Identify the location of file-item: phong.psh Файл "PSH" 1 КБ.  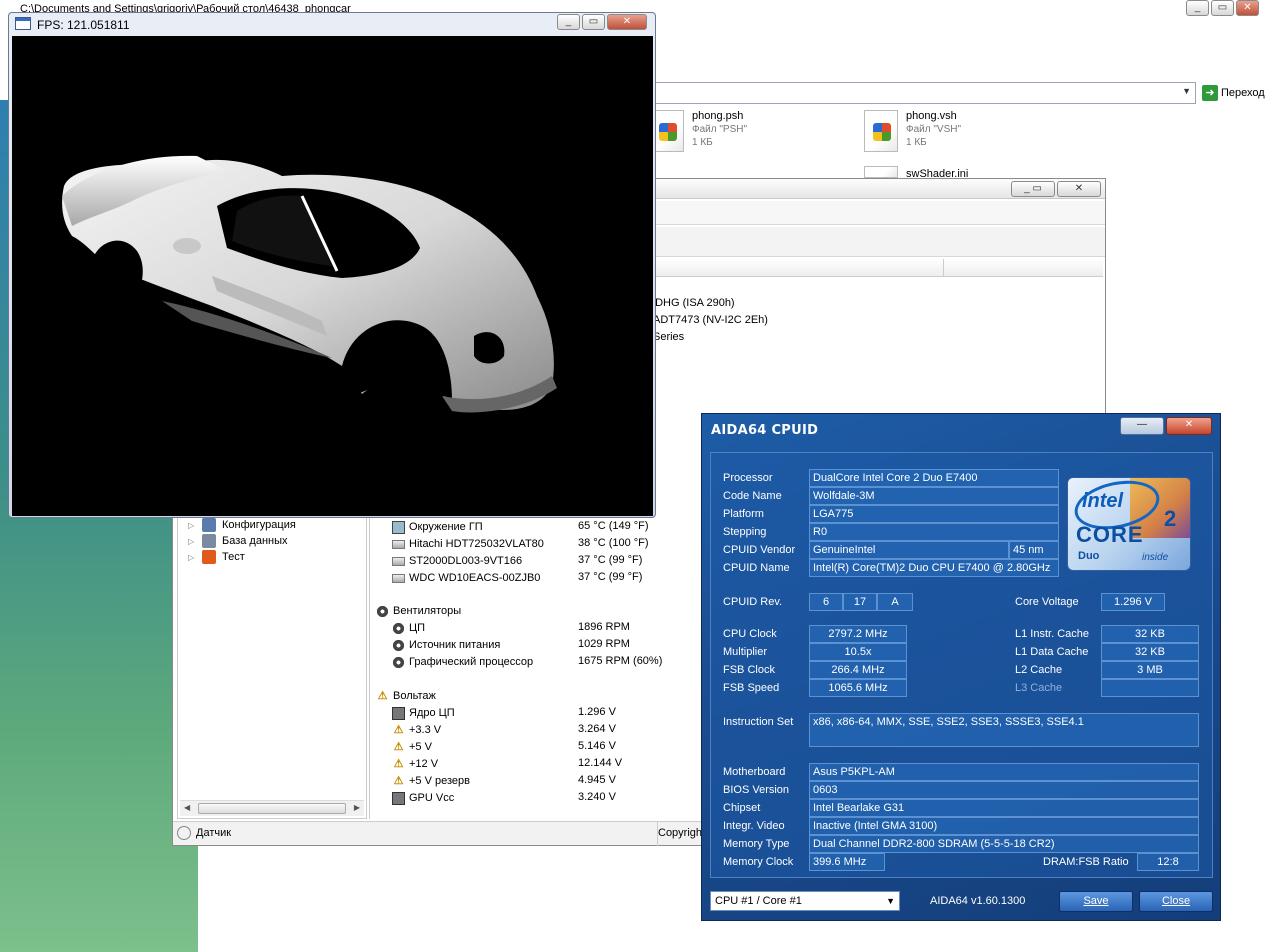
(698, 131).